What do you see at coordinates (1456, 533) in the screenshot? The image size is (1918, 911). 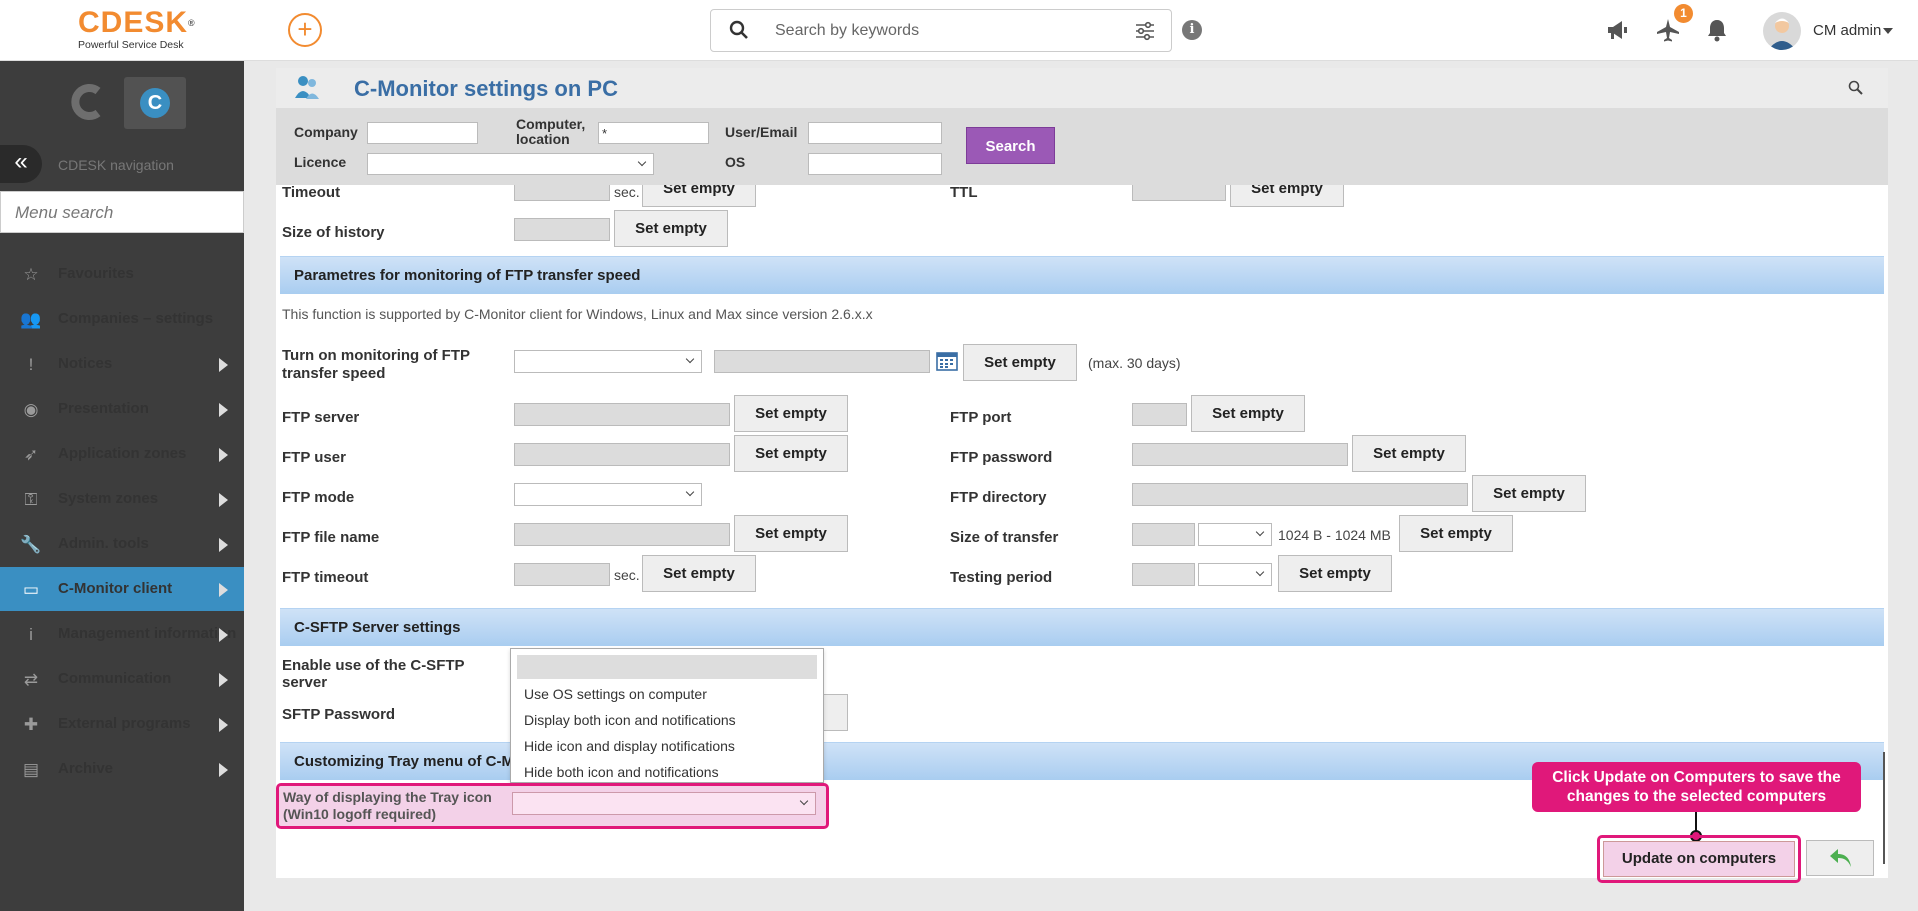 I see `size-set-empty-button: Set empty` at bounding box center [1456, 533].